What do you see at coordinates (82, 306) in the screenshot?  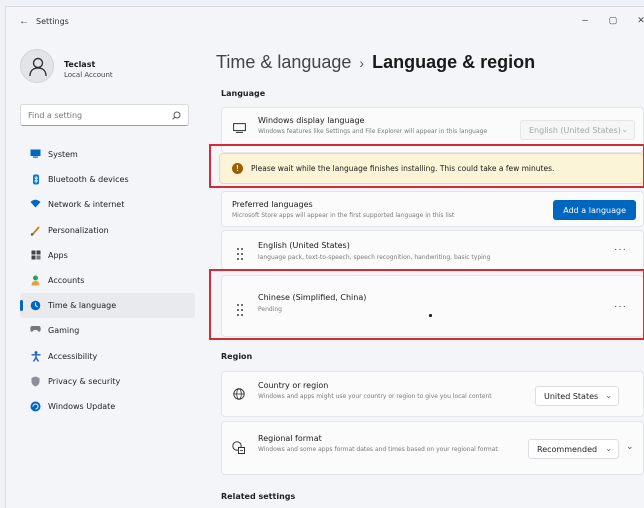 I see `sidebar-item-label: Time & language` at bounding box center [82, 306].